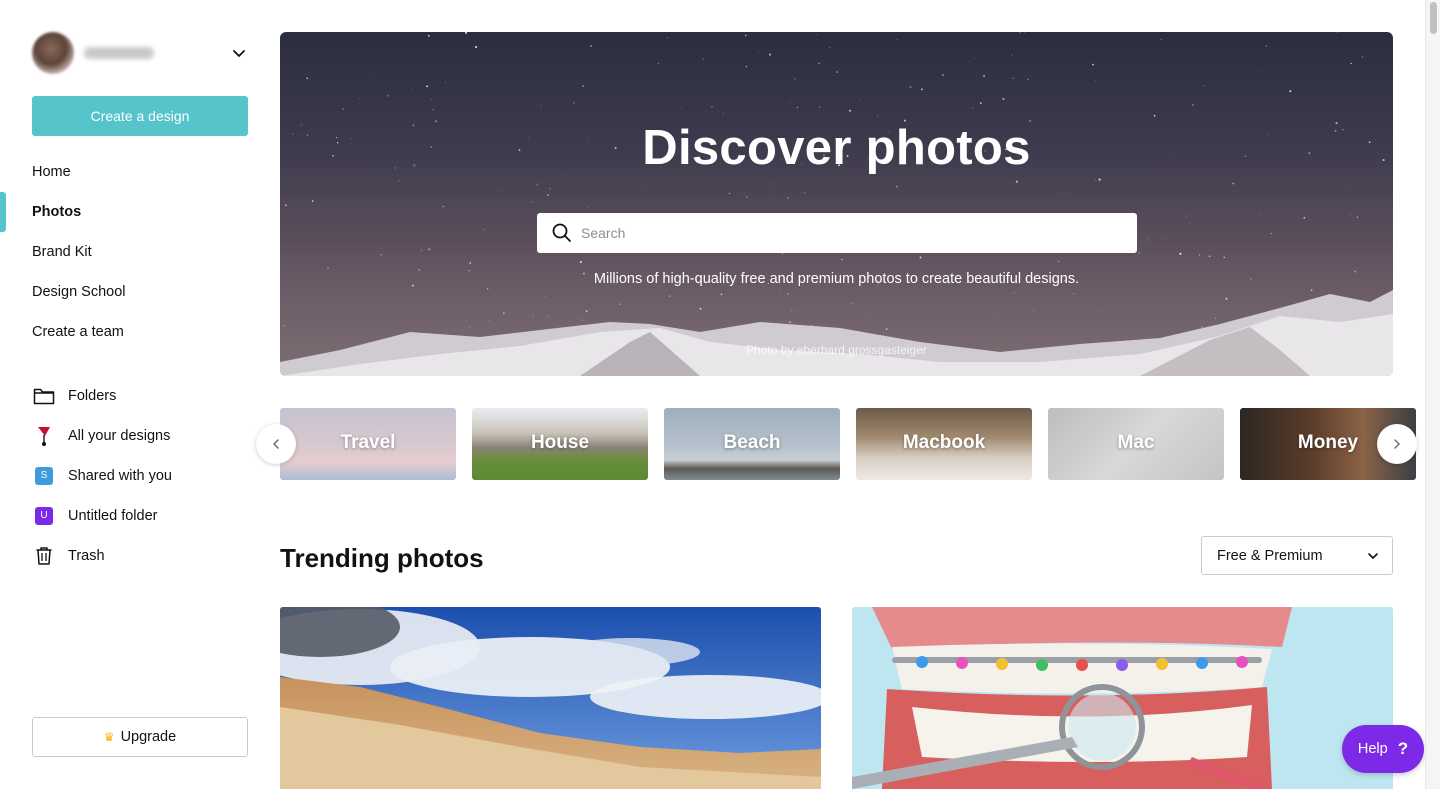  What do you see at coordinates (119, 53) in the screenshot?
I see `account-name-blurred` at bounding box center [119, 53].